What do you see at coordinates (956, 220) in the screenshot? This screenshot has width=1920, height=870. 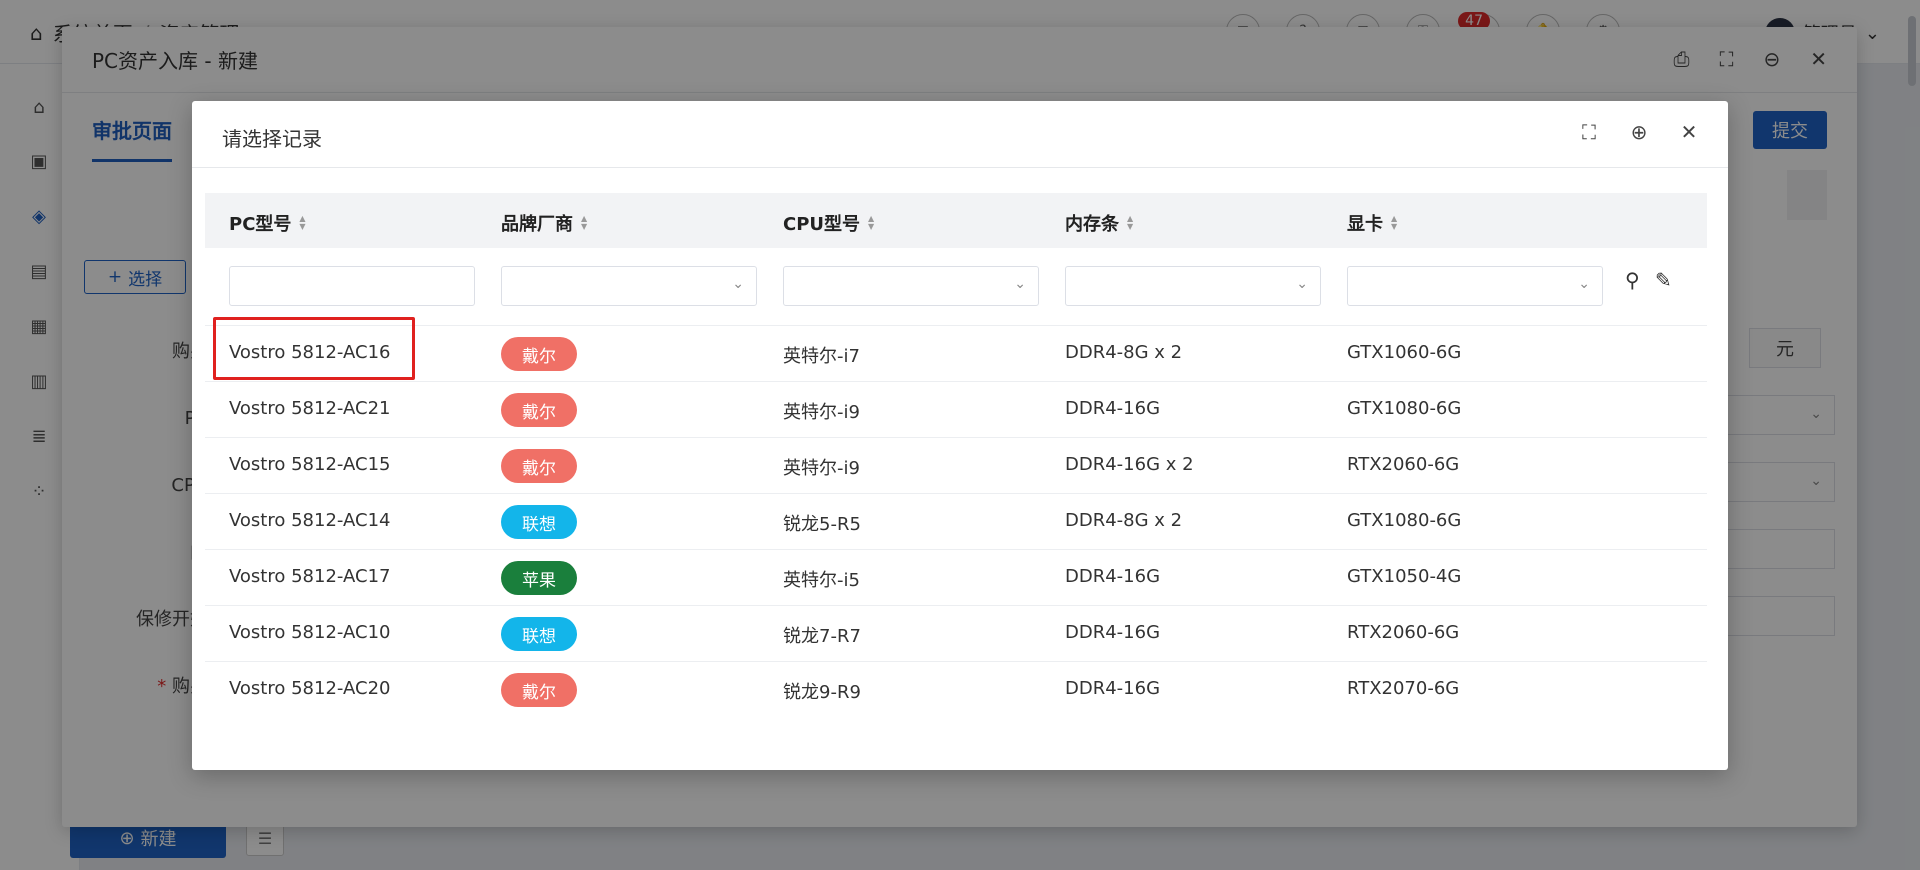 I see `table-header: PC型号 ▲ ▼ 品牌厂商 ▲ ▼ CPU型号 ▲ ▼ 内存条 ▲ ▼ 显卡 ▲ ▼` at bounding box center [956, 220].